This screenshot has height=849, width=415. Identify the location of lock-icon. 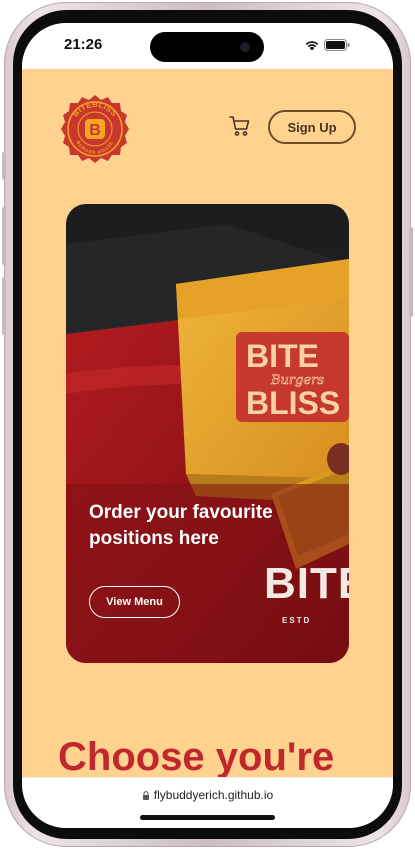
(145, 795).